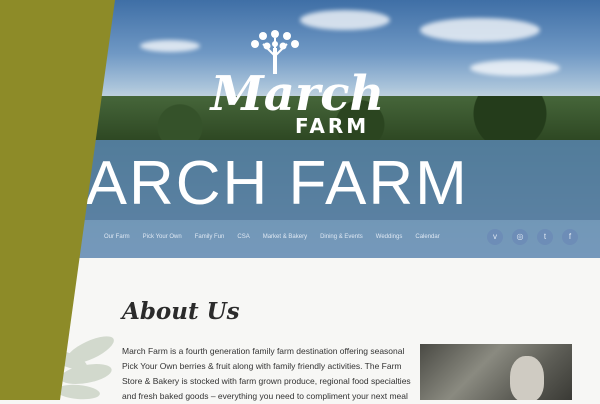 This screenshot has height=404, width=600. What do you see at coordinates (496, 372) in the screenshot?
I see `historic-photo` at bounding box center [496, 372].